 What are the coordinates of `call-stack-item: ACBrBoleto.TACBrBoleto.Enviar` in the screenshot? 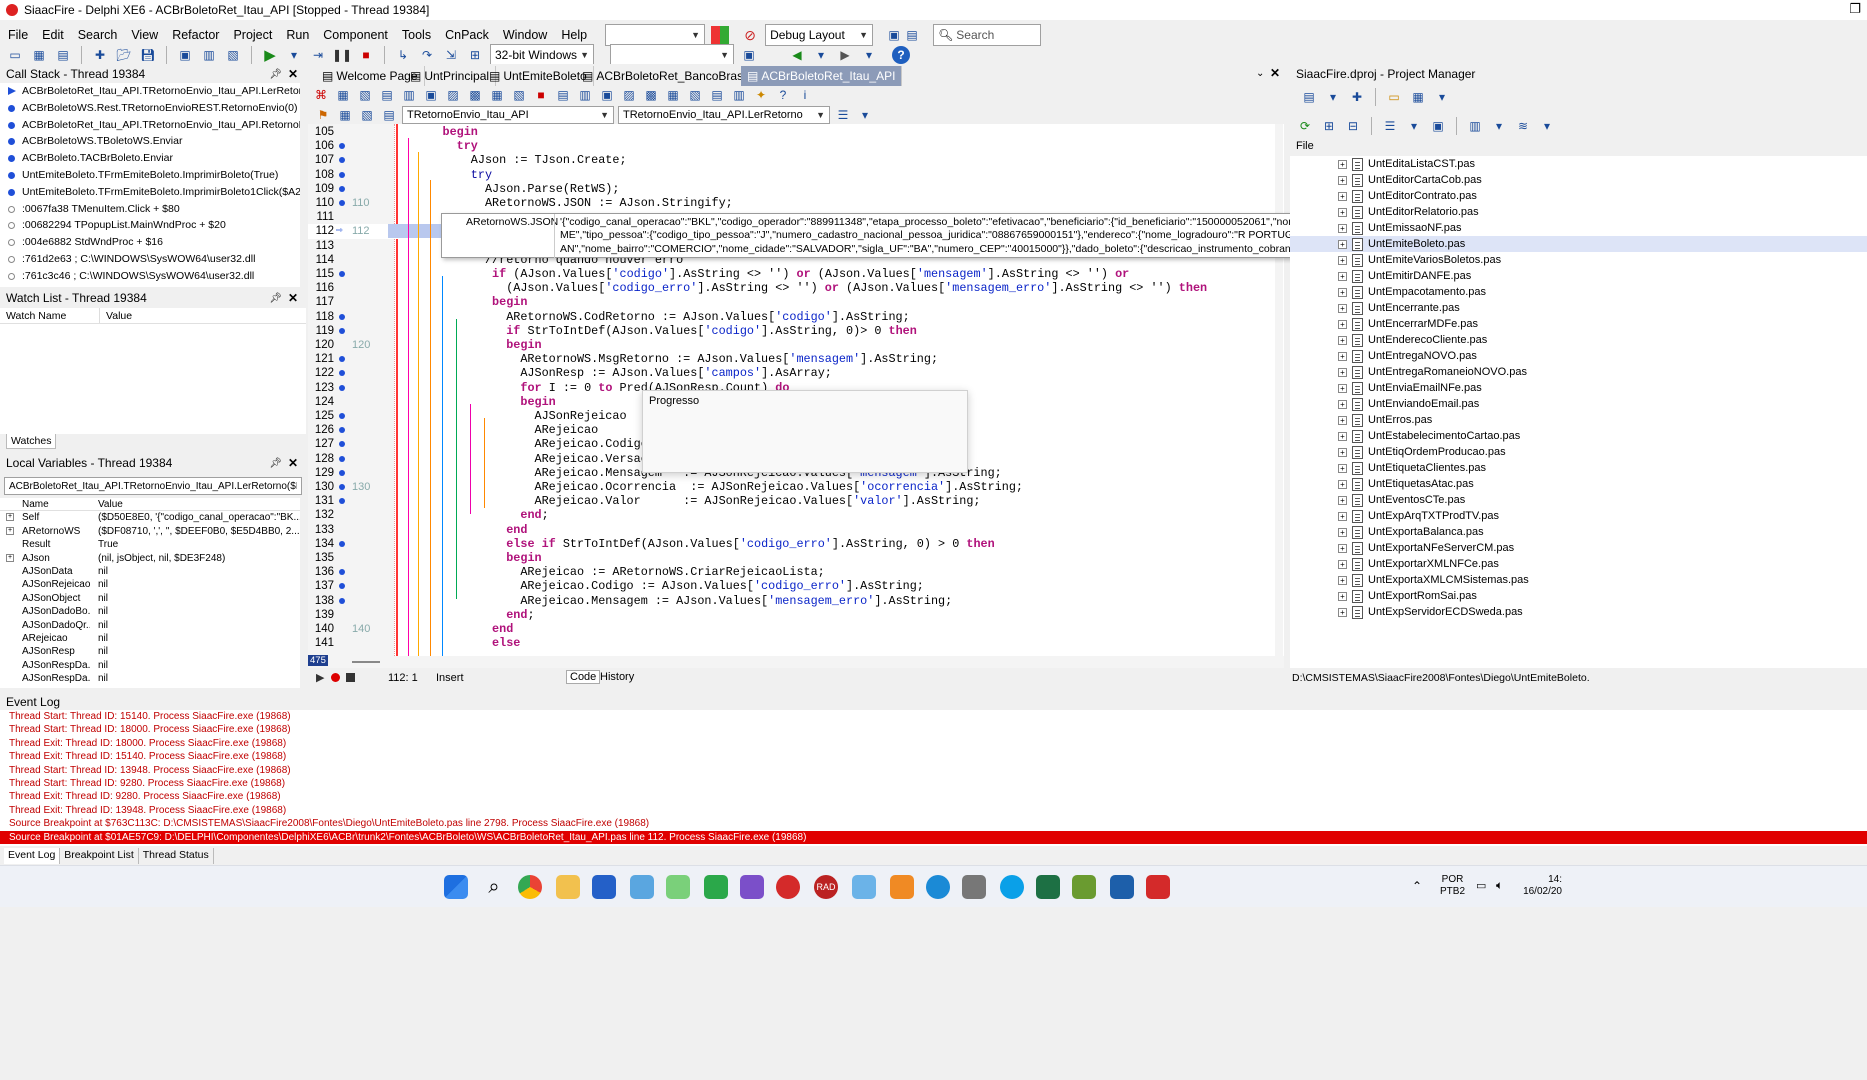 It's located at (150, 158).